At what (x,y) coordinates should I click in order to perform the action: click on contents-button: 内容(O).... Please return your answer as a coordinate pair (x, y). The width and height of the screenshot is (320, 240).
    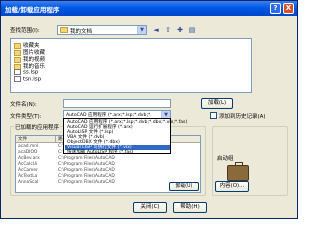
    Looking at the image, I should click on (232, 186).